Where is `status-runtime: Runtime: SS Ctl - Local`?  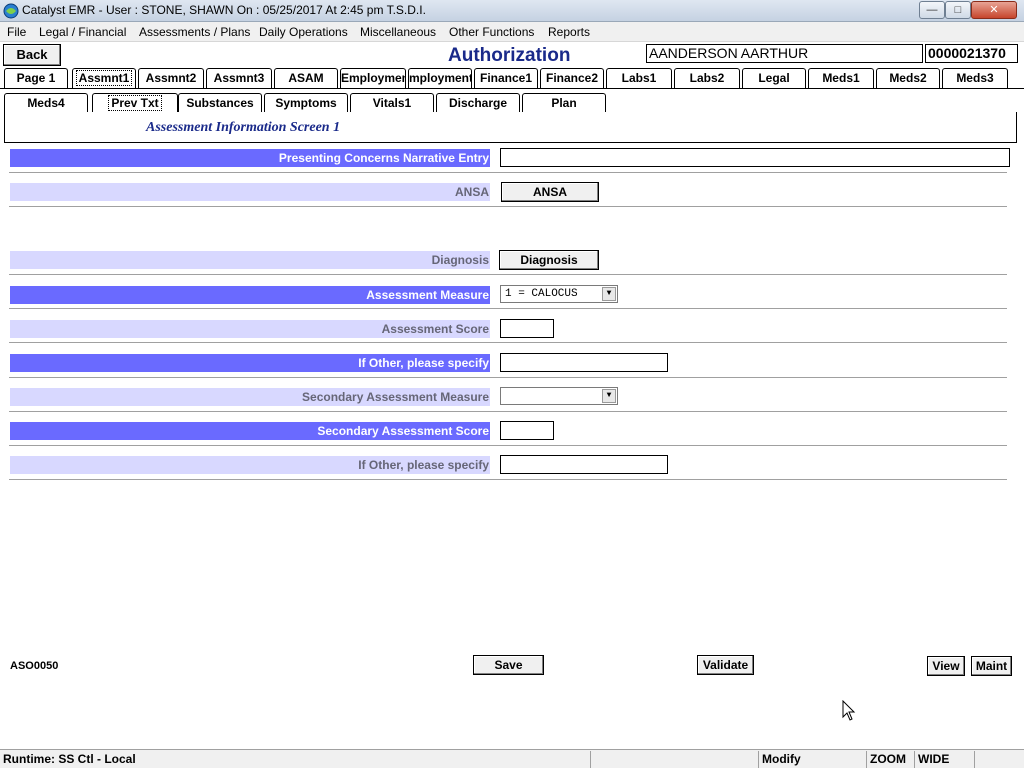 status-runtime: Runtime: SS Ctl - Local is located at coordinates (69, 759).